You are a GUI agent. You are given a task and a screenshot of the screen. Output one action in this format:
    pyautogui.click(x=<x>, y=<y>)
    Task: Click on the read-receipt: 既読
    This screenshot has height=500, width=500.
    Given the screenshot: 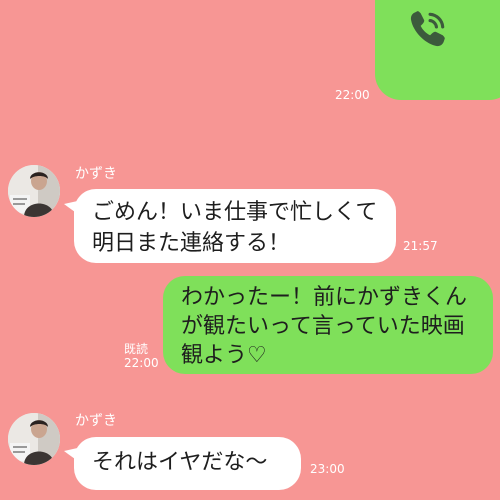 What is the action you would take?
    pyautogui.click(x=136, y=349)
    